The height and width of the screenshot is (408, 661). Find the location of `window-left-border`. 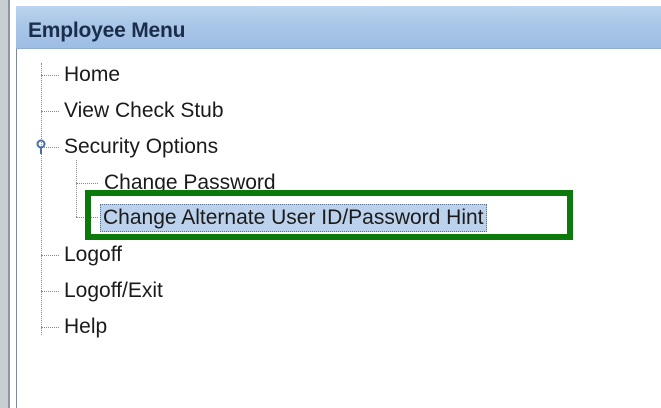

window-left-border is located at coordinates (5, 204).